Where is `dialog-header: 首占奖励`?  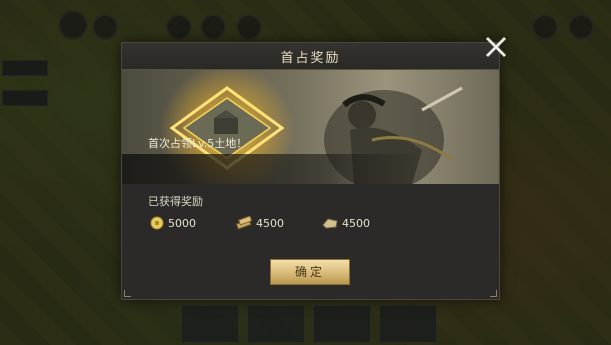 dialog-header: 首占奖励 is located at coordinates (310, 56).